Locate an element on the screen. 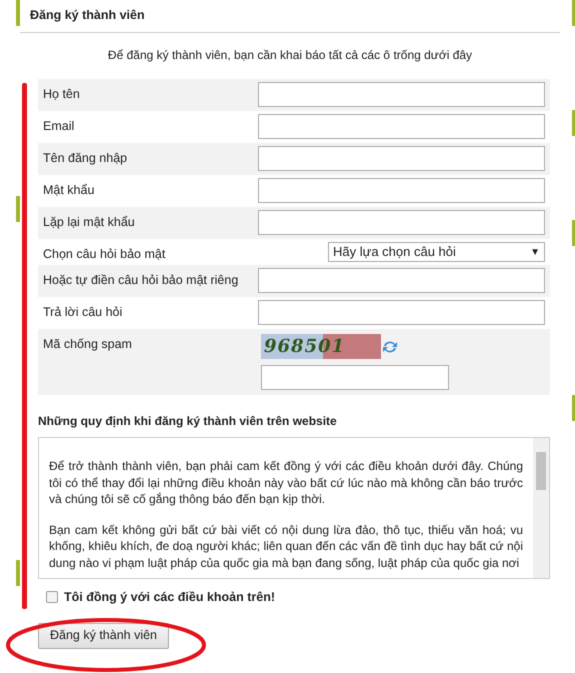 This screenshot has width=575, height=673. rules-title: Những quy định khi đăng ký thành viên trên website is located at coordinates (187, 421).